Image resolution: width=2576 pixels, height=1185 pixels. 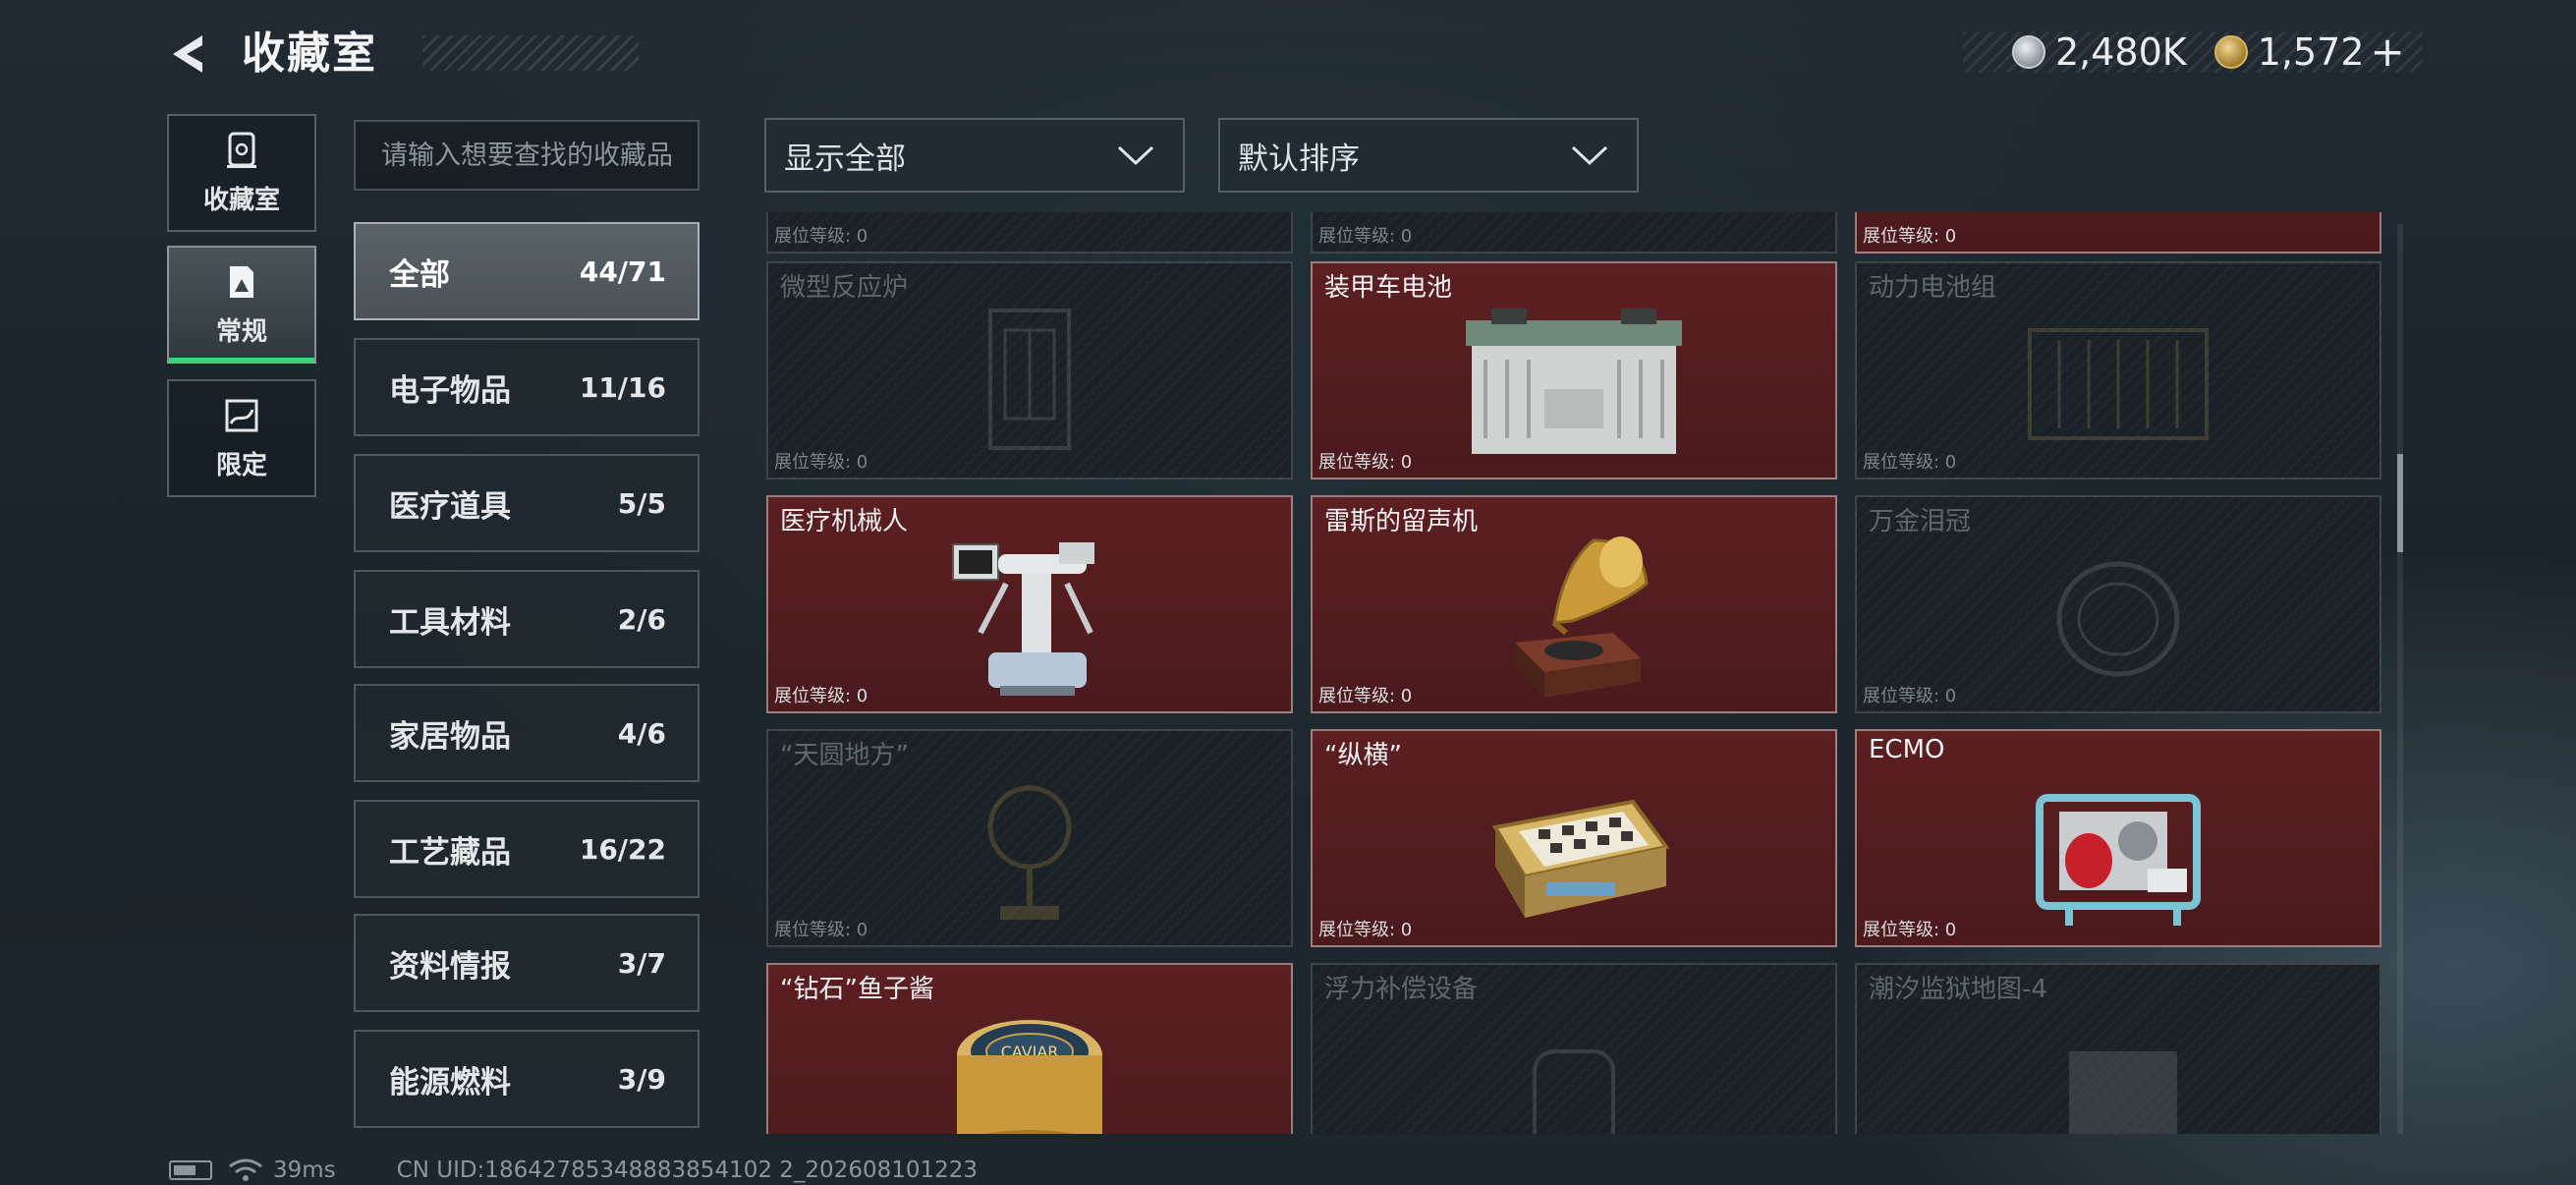 I want to click on item-name: 医疗机械人, so click(x=844, y=521).